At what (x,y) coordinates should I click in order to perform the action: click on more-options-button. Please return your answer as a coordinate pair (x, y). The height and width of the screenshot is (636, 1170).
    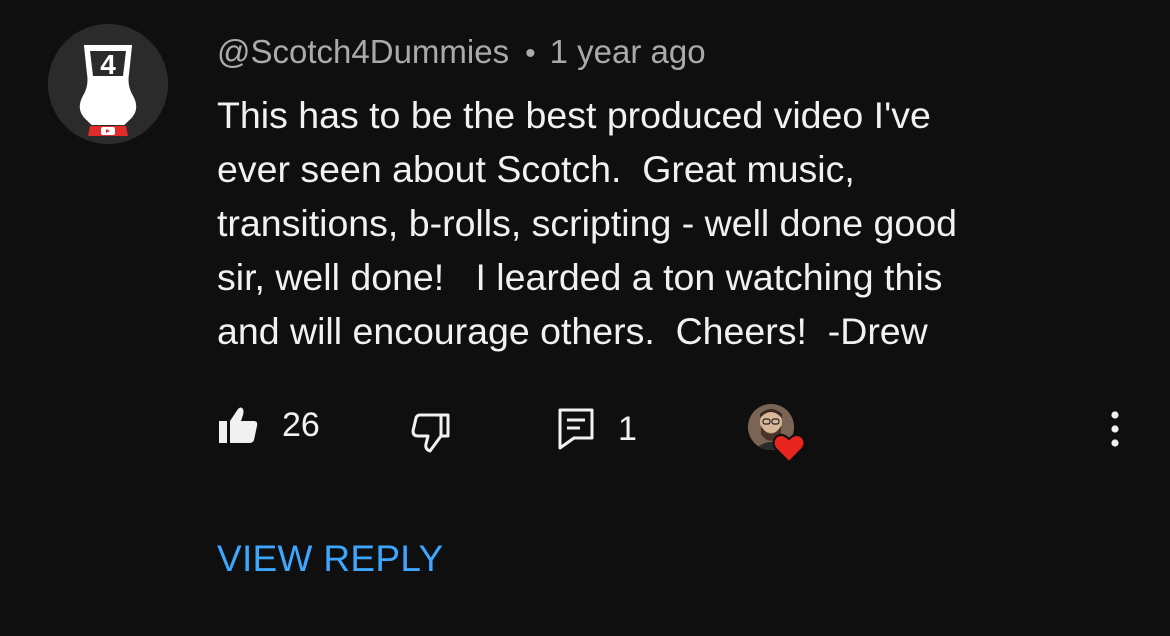
    Looking at the image, I should click on (1115, 429).